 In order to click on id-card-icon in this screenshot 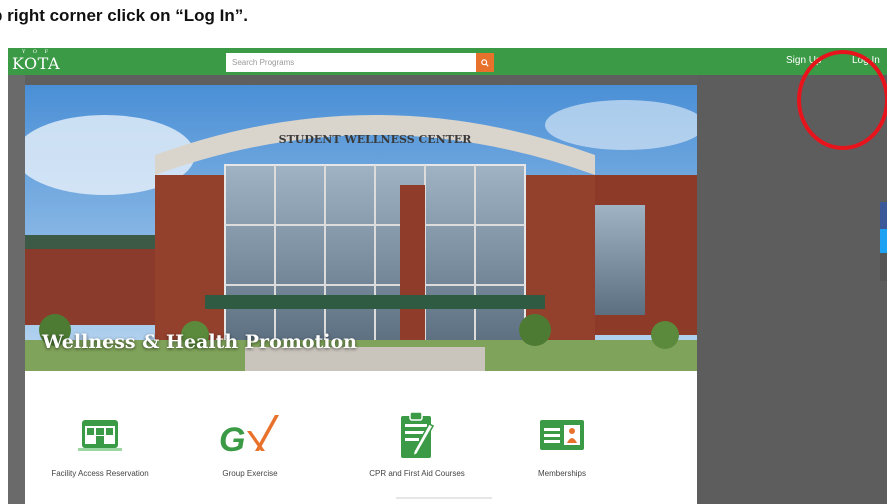, I will do `click(562, 435)`.